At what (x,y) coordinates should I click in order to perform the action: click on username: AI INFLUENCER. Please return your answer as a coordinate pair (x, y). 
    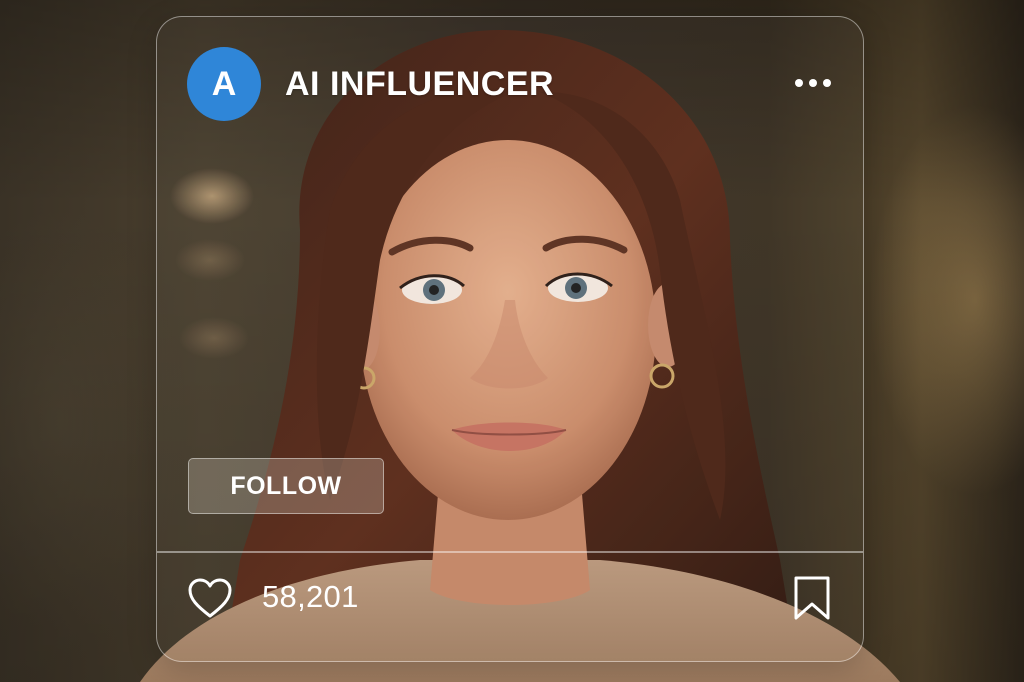
    Looking at the image, I should click on (419, 84).